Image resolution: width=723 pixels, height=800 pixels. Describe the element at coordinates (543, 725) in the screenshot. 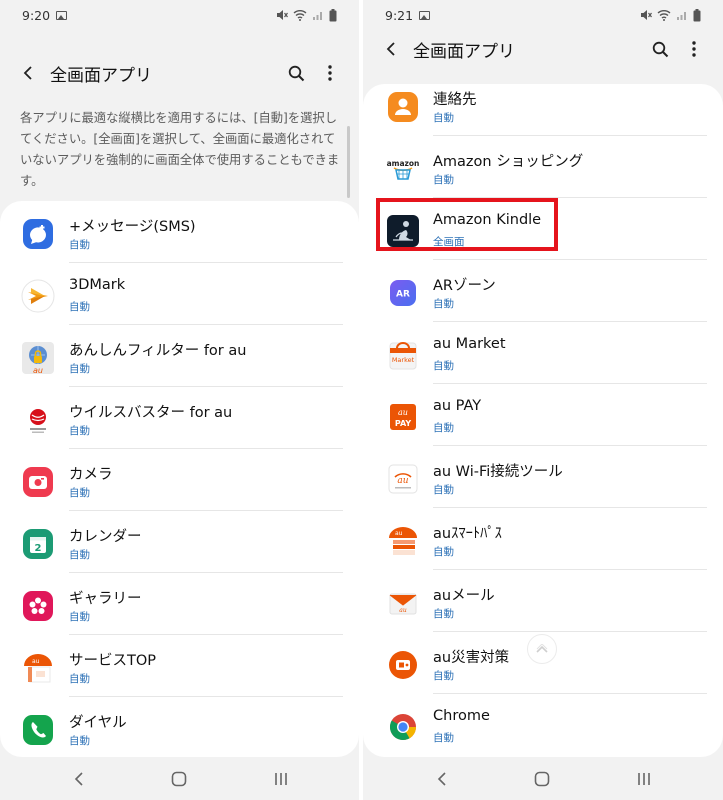

I see `app-row-chrome: Chrome 自動` at that location.